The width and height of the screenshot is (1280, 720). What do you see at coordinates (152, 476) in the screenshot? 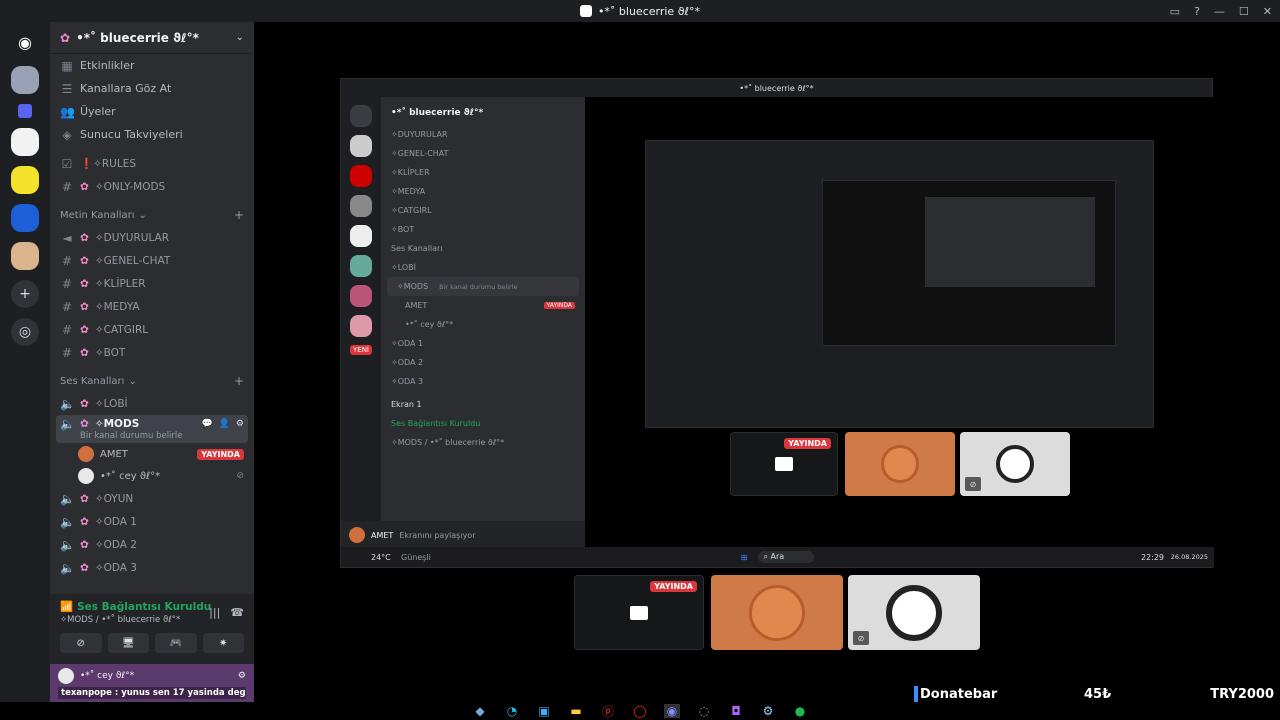
I see `voice-member-cey: •*˚ cey ϑℓ°* ⊘` at bounding box center [152, 476].